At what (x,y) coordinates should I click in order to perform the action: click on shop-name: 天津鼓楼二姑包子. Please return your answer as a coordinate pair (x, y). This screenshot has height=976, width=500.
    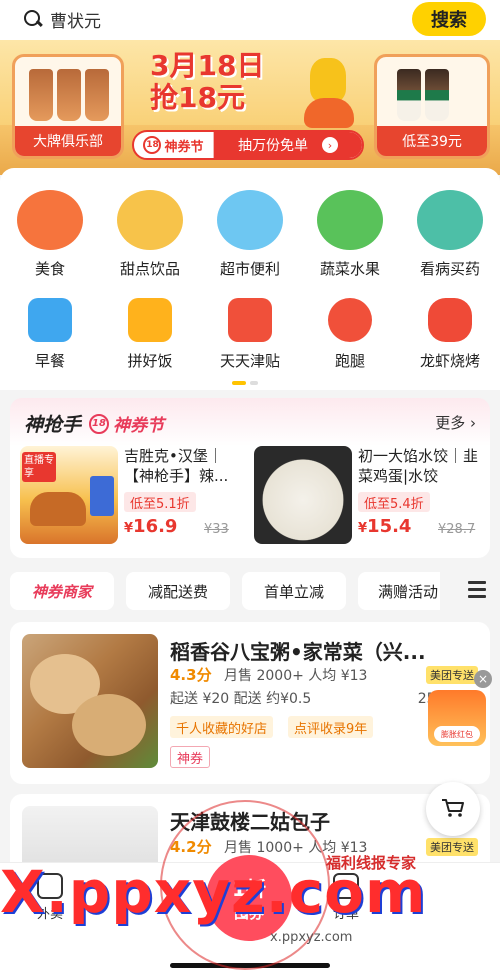
    Looking at the image, I should click on (250, 822).